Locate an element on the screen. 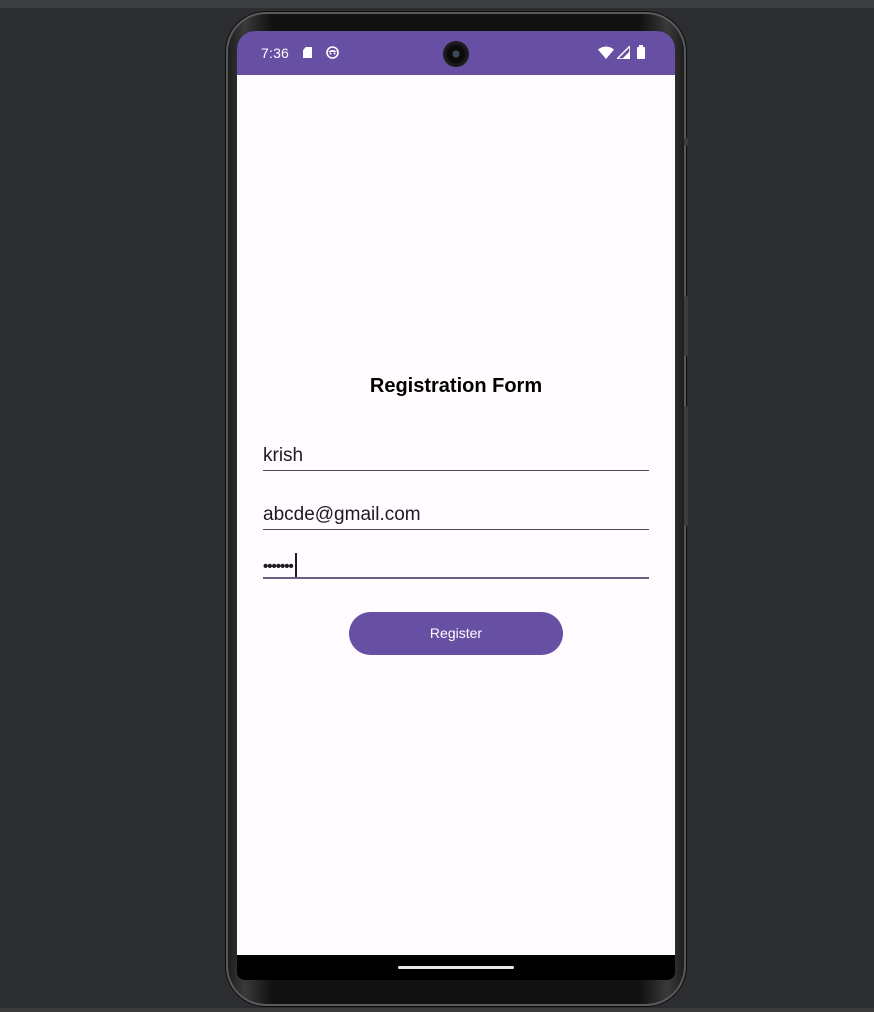  register-button: Register is located at coordinates (456, 633).